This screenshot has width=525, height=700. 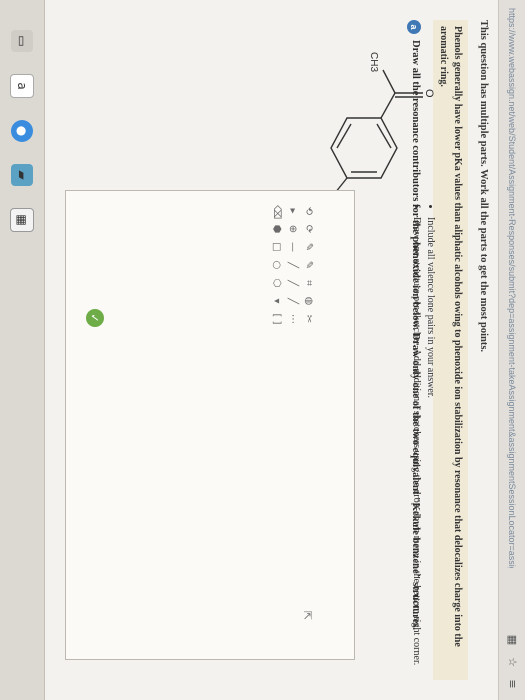 I want to click on select-arrow-icon: ▸, so click(x=292, y=211).